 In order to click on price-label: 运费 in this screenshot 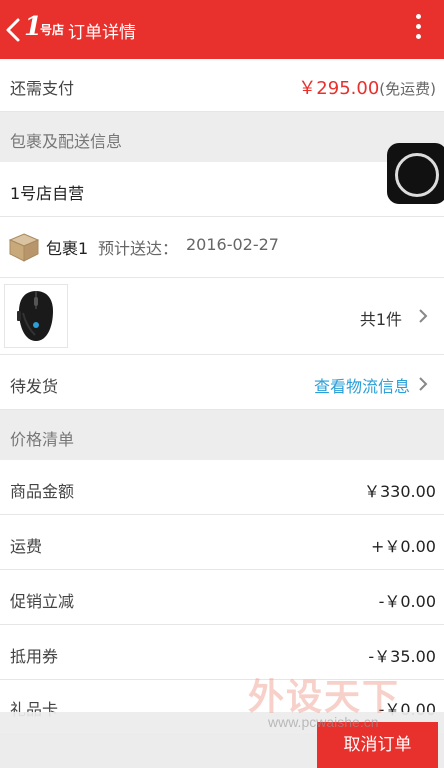, I will do `click(26, 546)`.